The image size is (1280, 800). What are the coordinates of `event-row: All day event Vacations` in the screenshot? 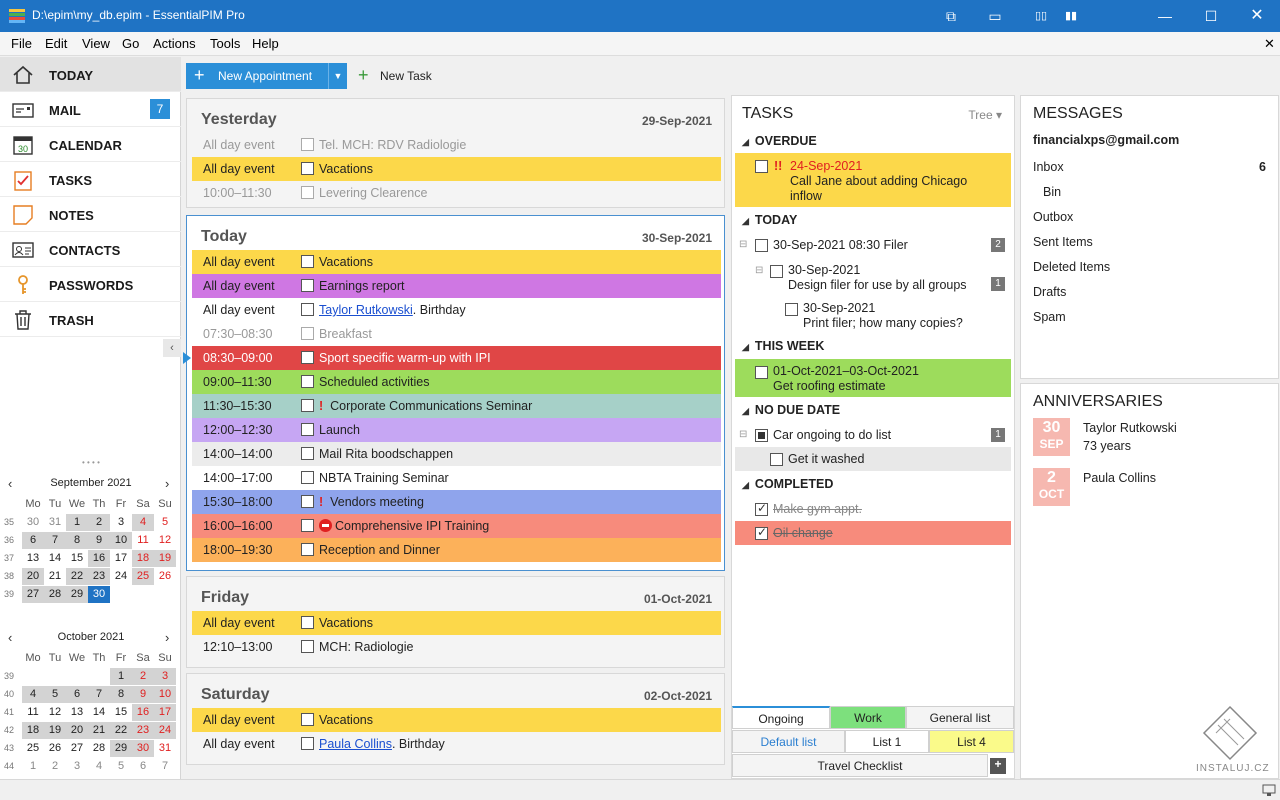 It's located at (456, 720).